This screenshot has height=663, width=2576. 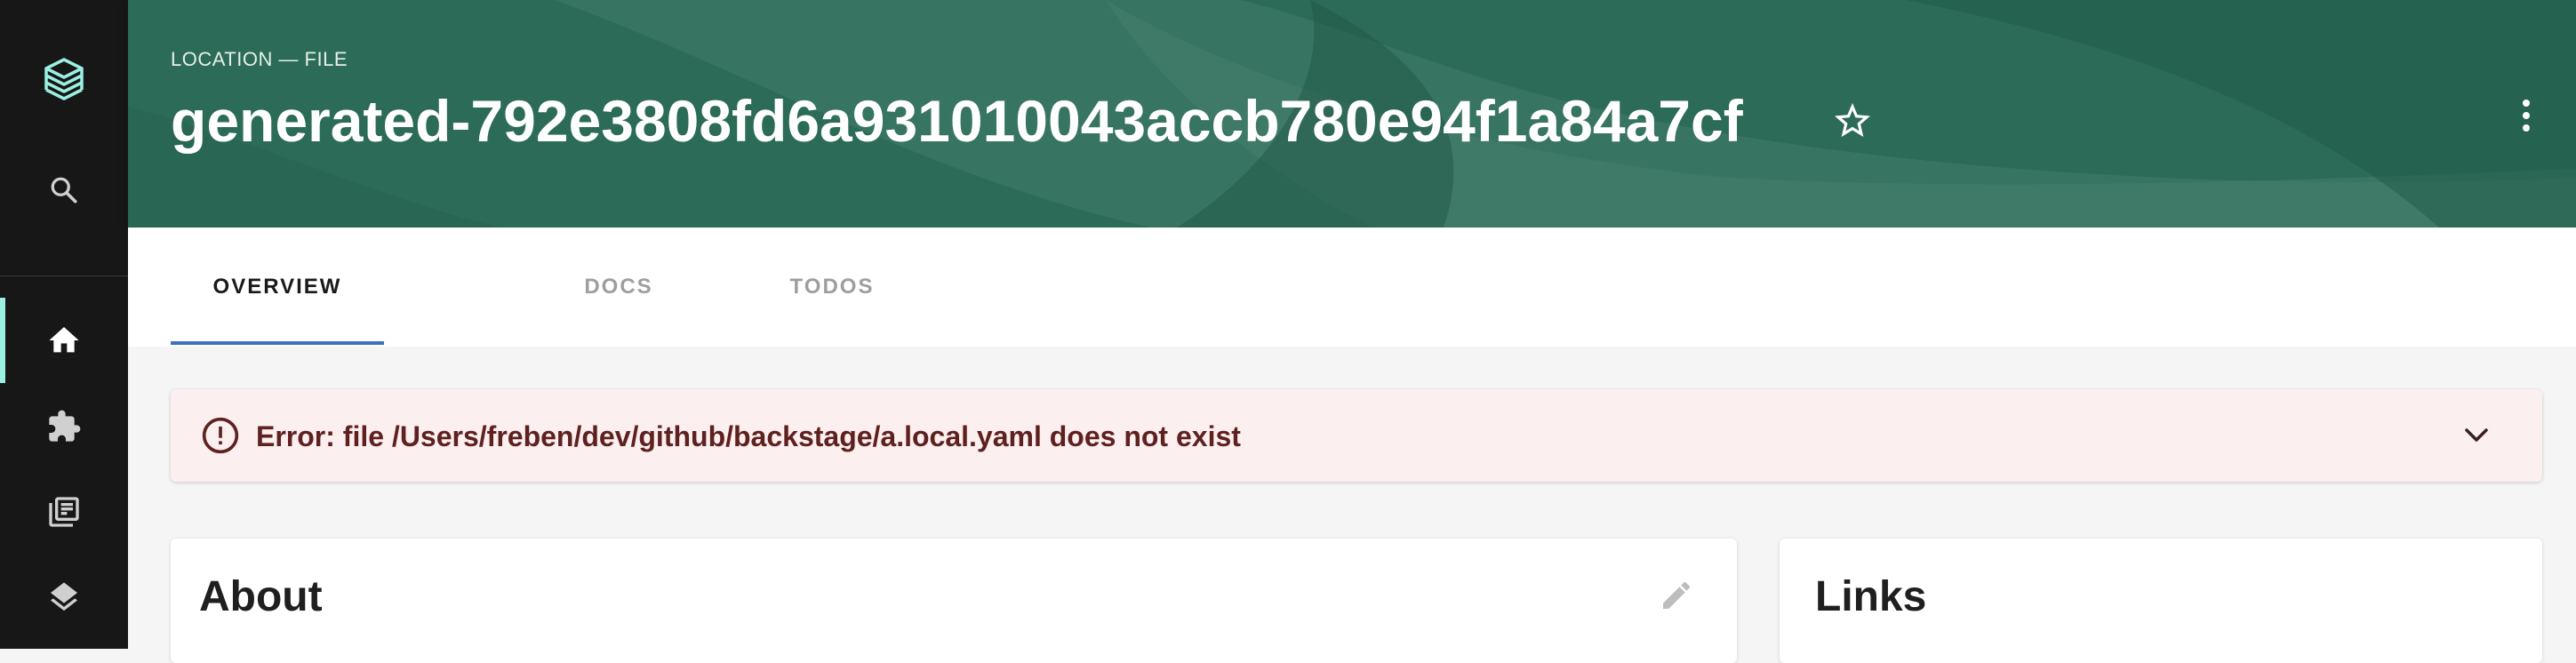 I want to click on home-icon, so click(x=64, y=340).